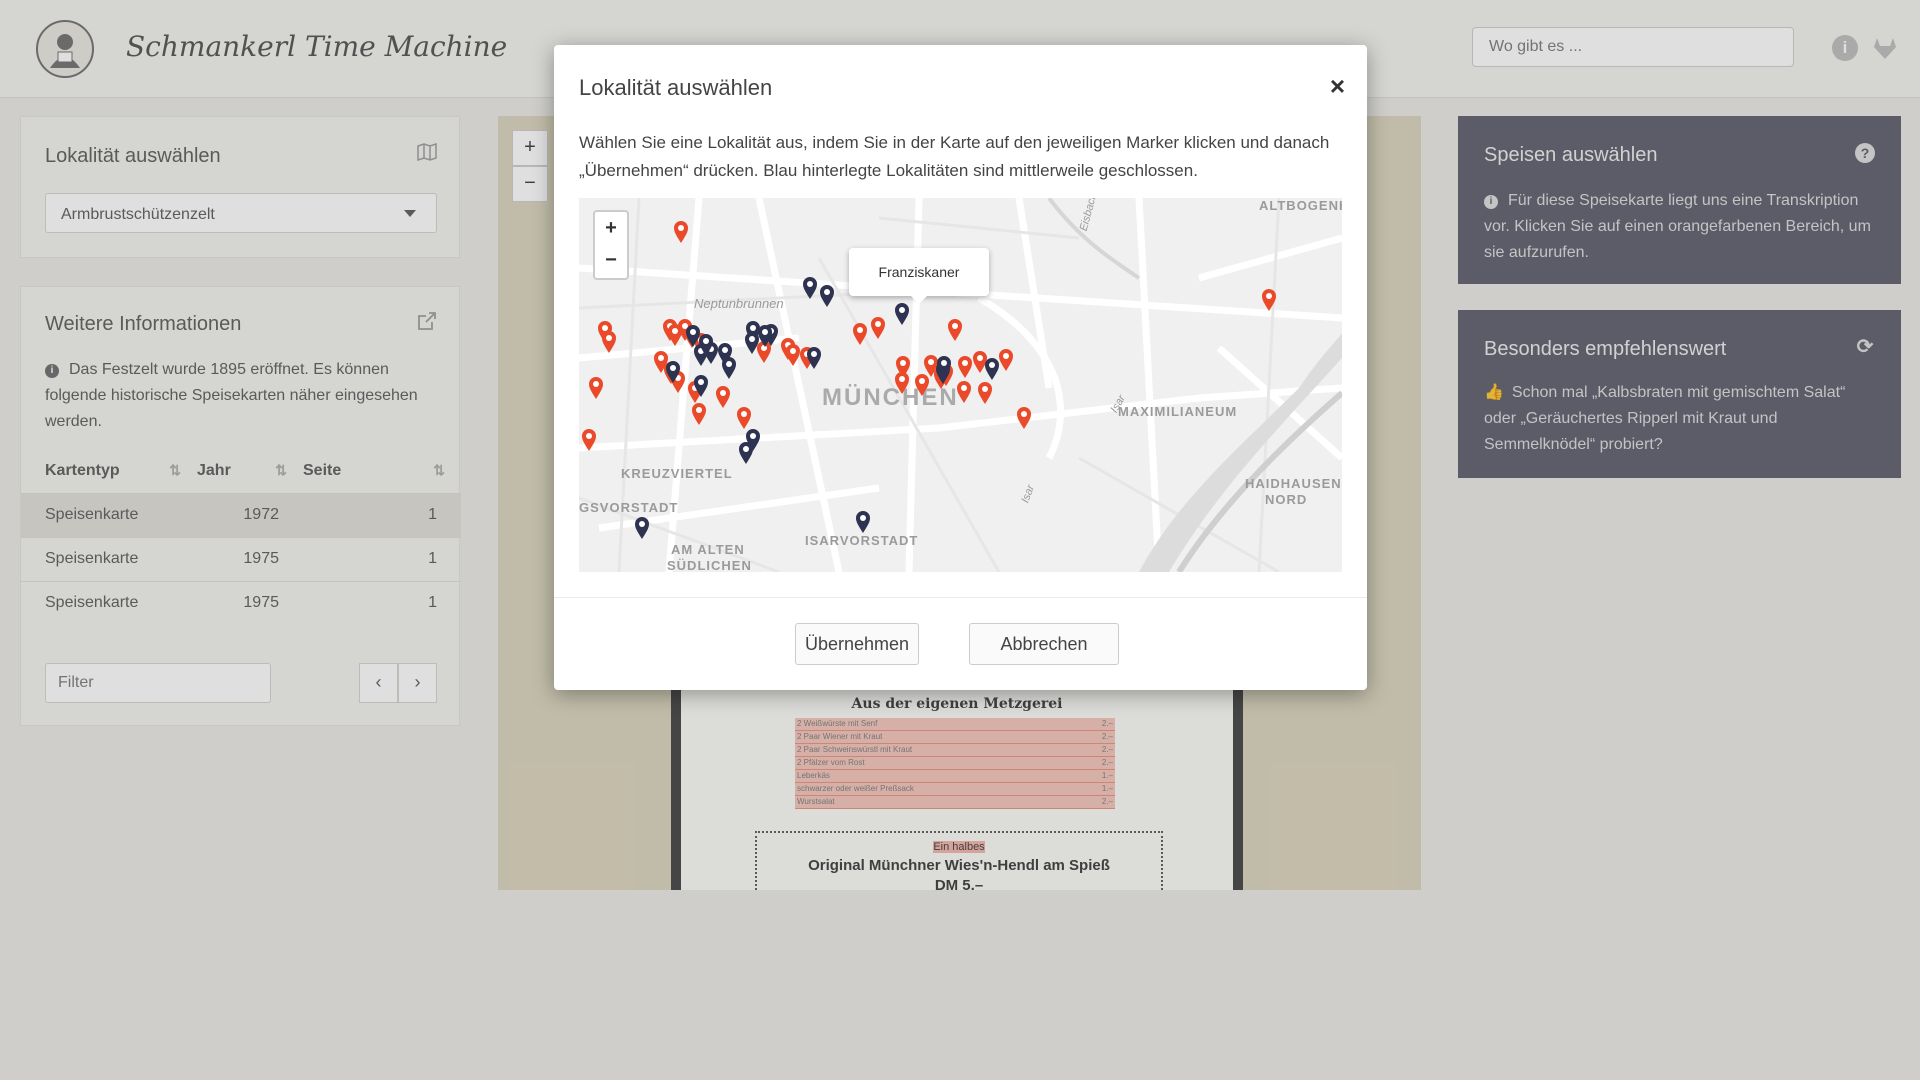 This screenshot has height=1080, width=1920. What do you see at coordinates (677, 473) in the screenshot?
I see `map-label: KREUZVIERTEL` at bounding box center [677, 473].